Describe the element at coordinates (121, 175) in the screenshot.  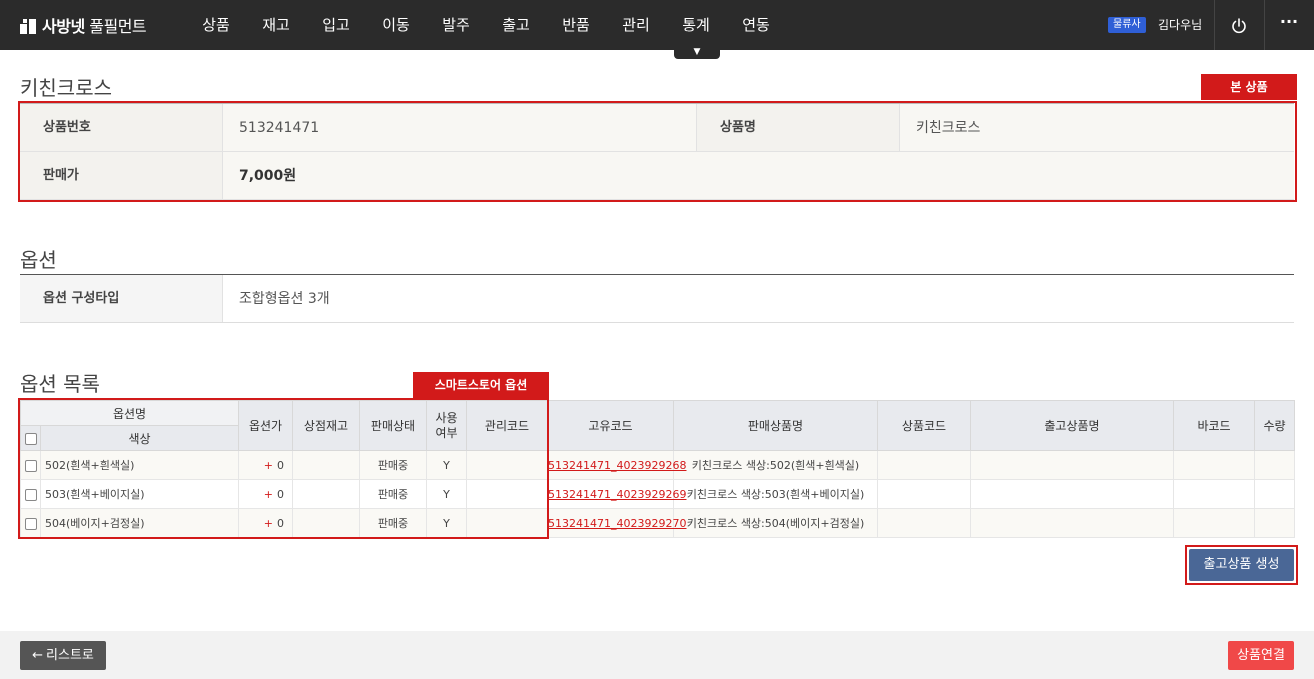
I see `price-label: 판매가` at that location.